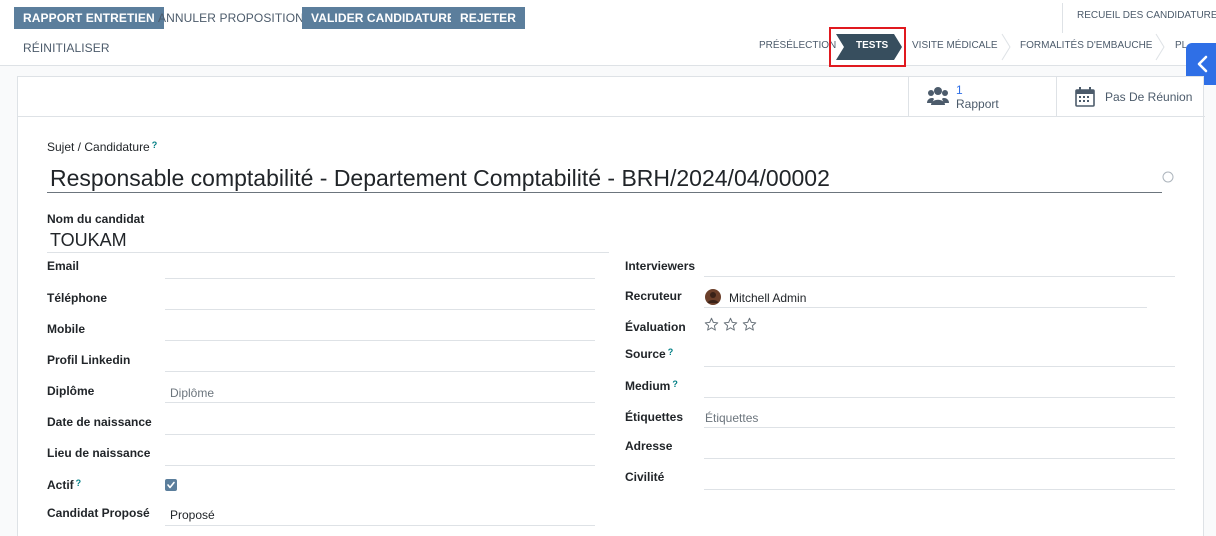 This screenshot has width=1216, height=536. Describe the element at coordinates (653, 296) in the screenshot. I see `recruteur-label: Recruteur` at that location.